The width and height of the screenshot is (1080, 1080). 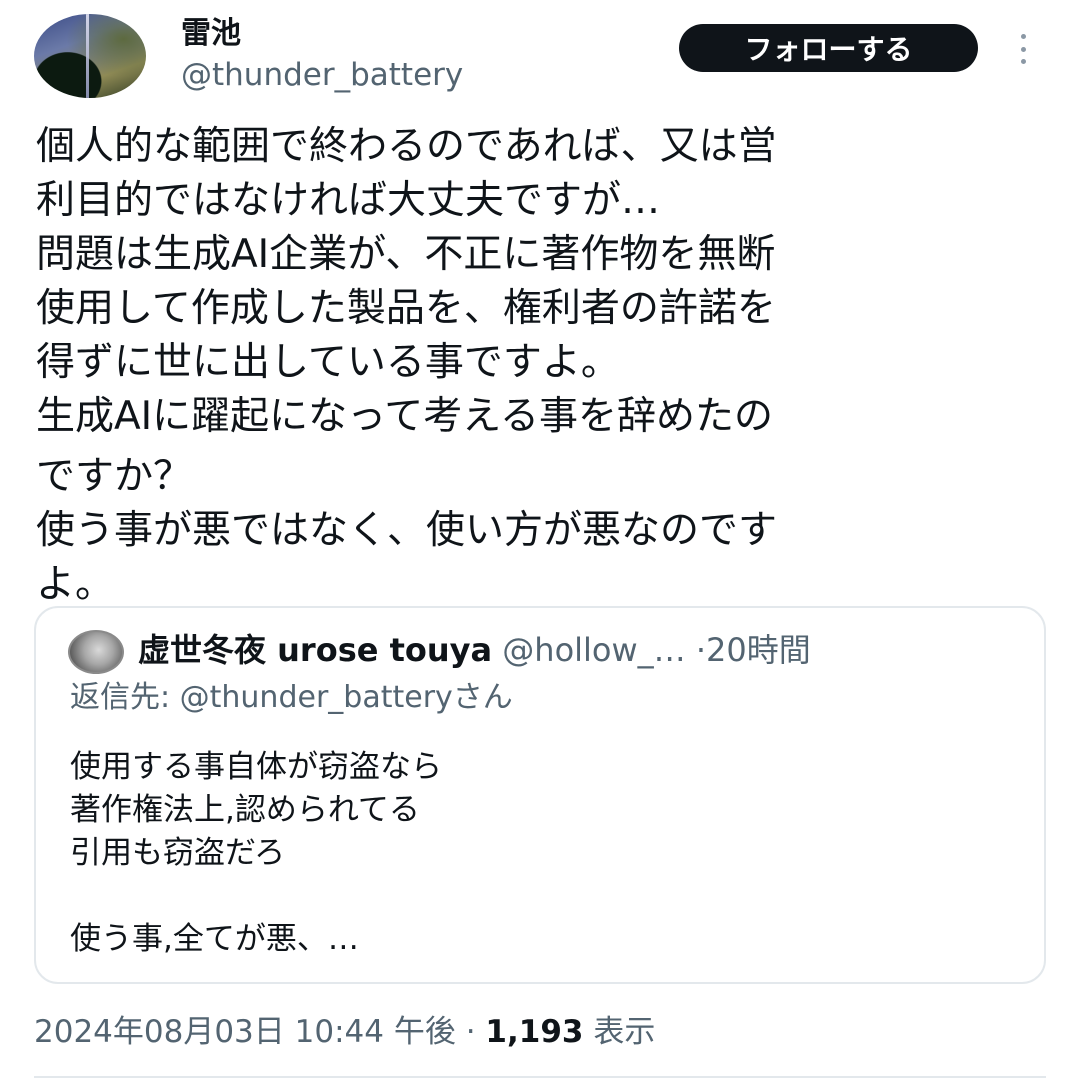 I want to click on follow-button: フォローする, so click(x=828, y=48).